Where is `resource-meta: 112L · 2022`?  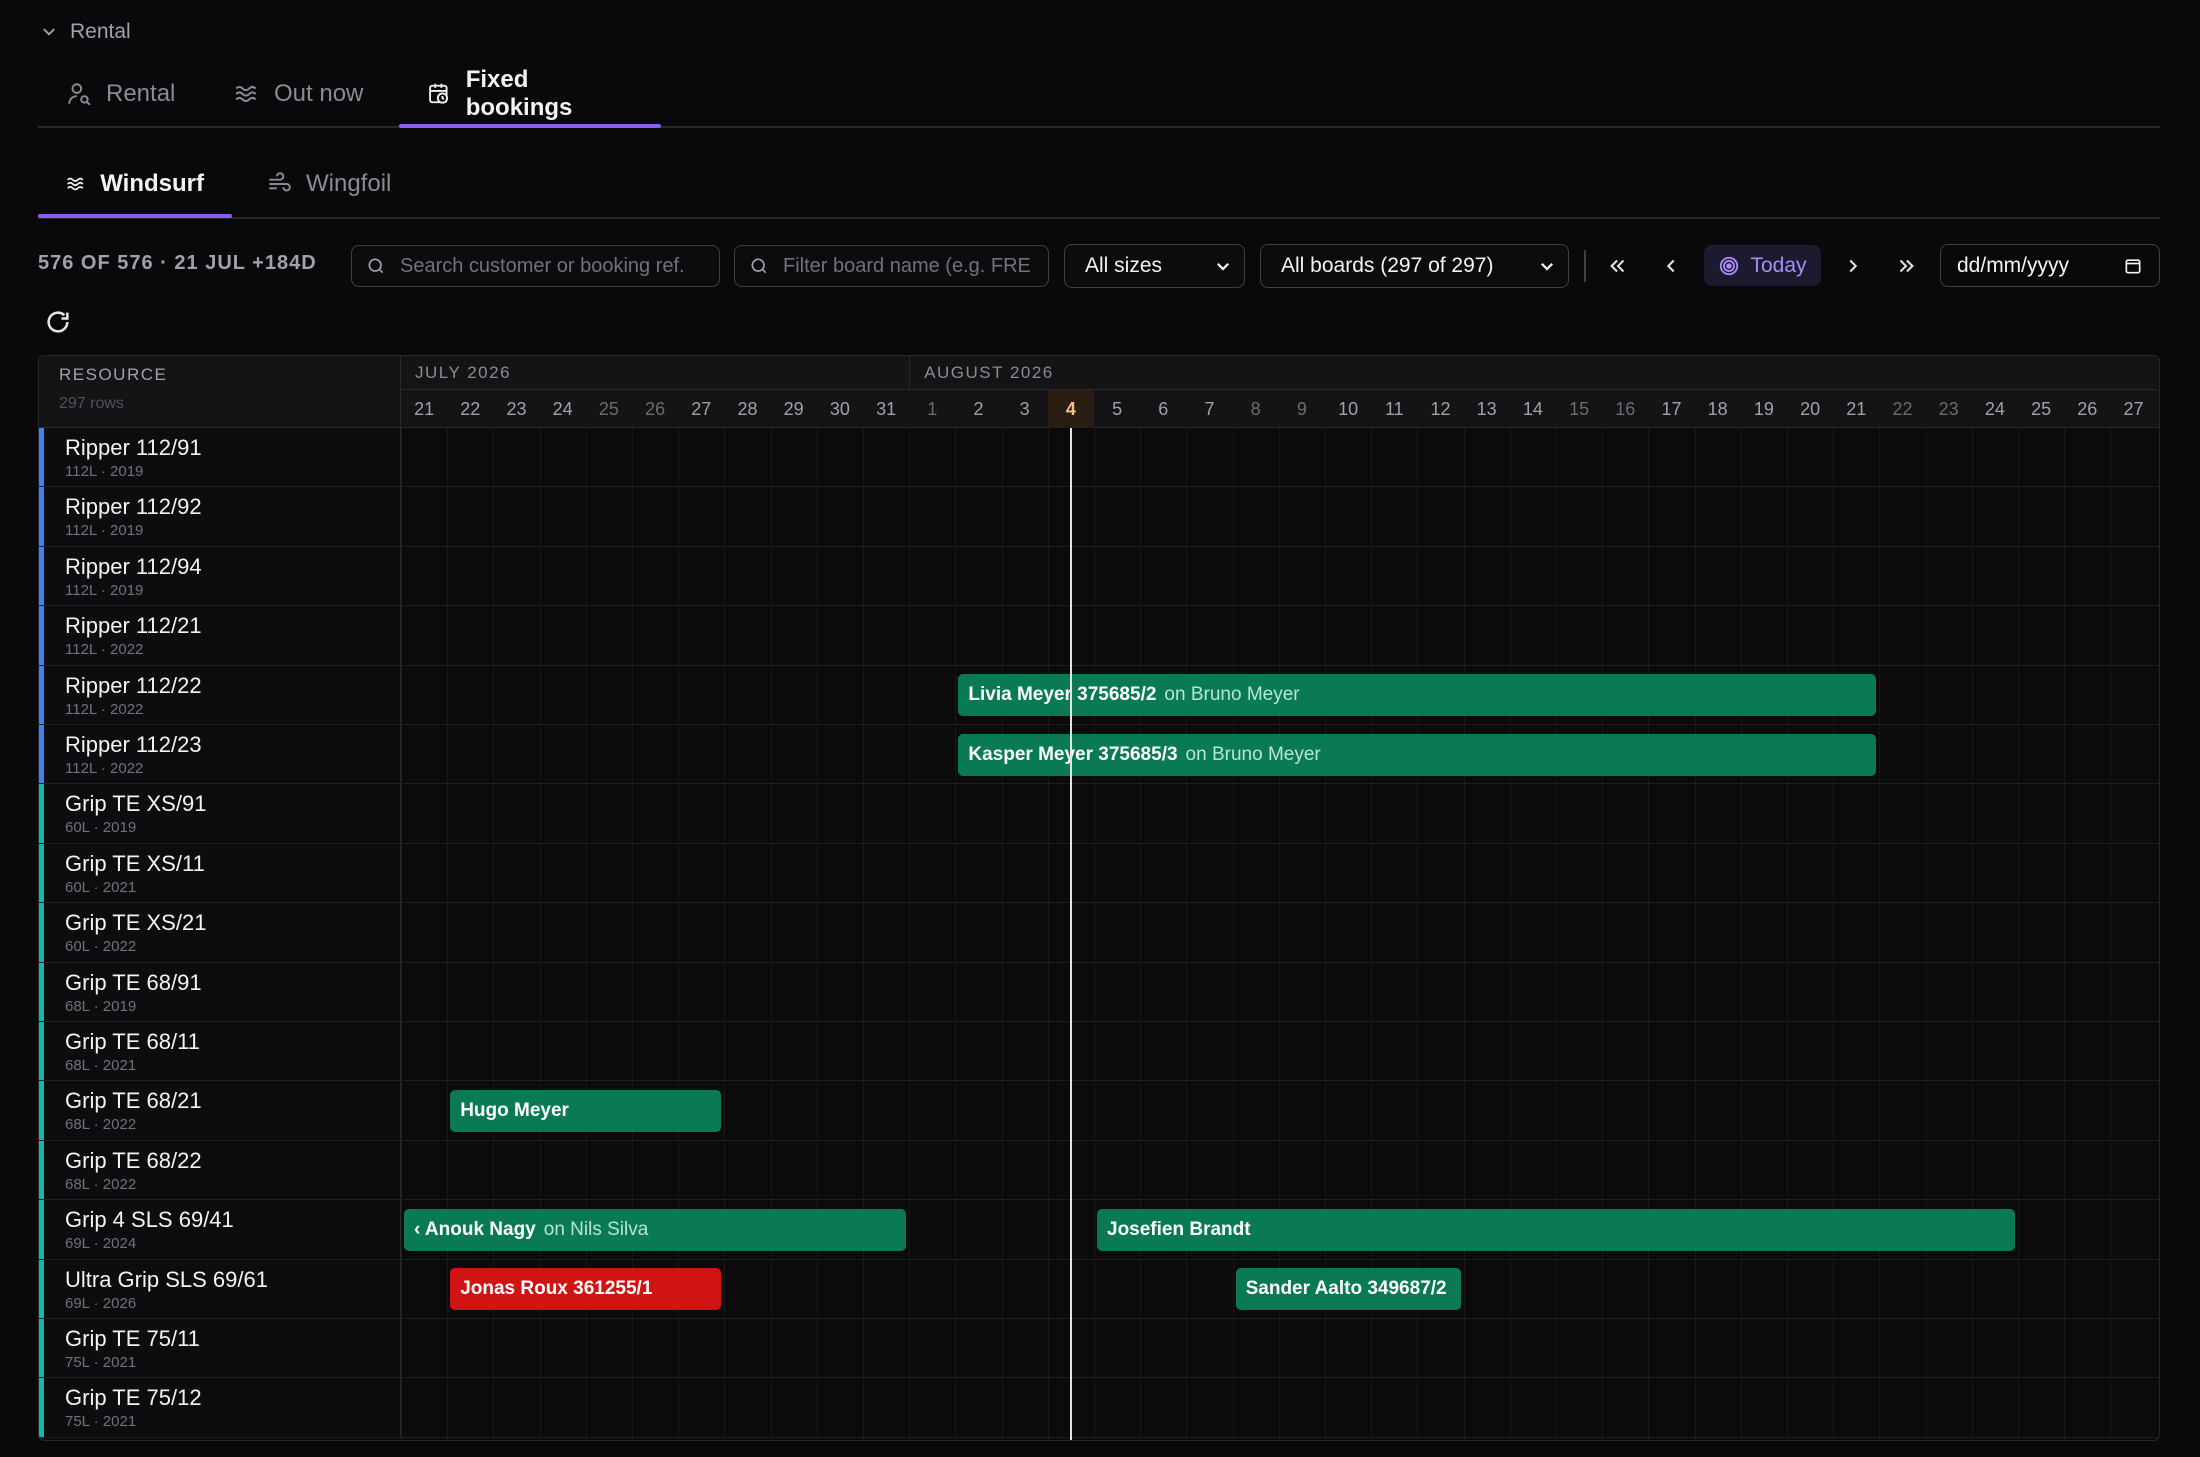 resource-meta: 112L · 2022 is located at coordinates (104, 650).